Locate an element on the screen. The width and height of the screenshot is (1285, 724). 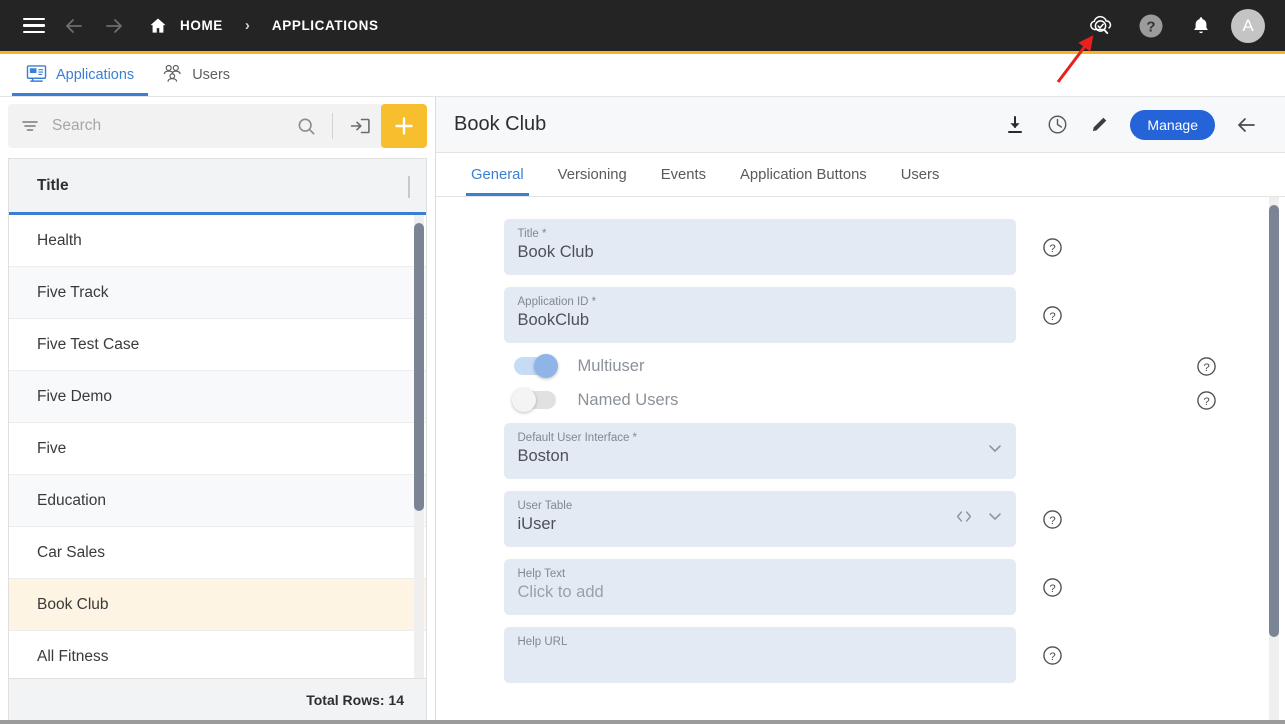
tab-applications: Applications is located at coordinates (80, 75).